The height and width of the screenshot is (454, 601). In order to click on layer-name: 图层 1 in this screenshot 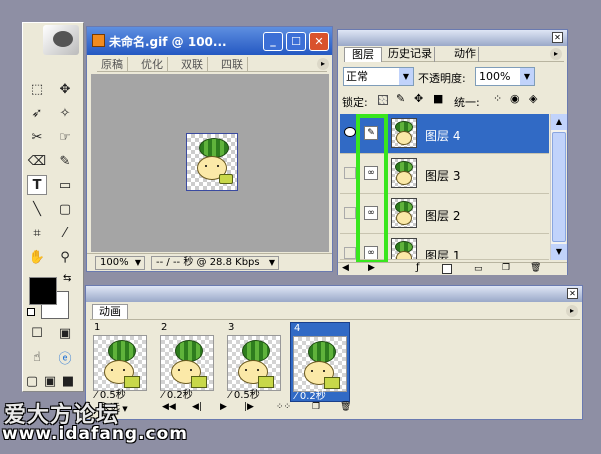, I will do `click(443, 254)`.